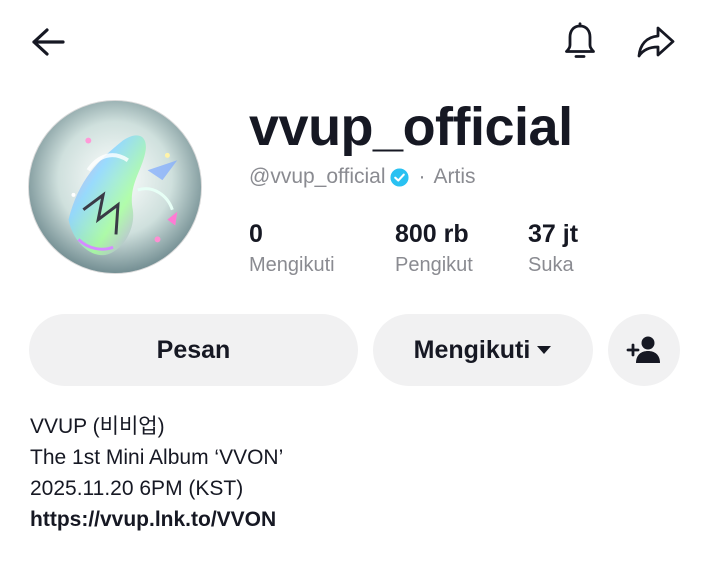  What do you see at coordinates (399, 177) in the screenshot?
I see `verified-badge-icon` at bounding box center [399, 177].